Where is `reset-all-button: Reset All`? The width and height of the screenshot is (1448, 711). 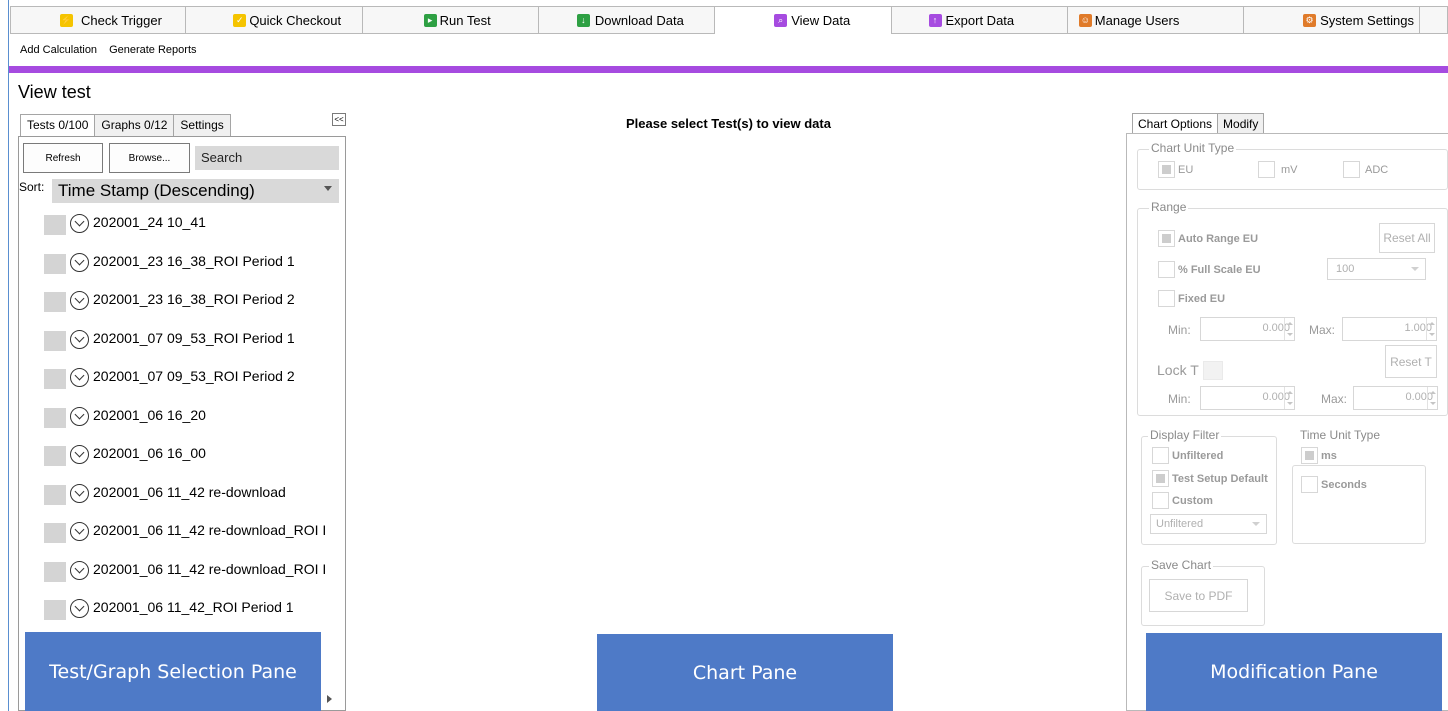 reset-all-button: Reset All is located at coordinates (1407, 238).